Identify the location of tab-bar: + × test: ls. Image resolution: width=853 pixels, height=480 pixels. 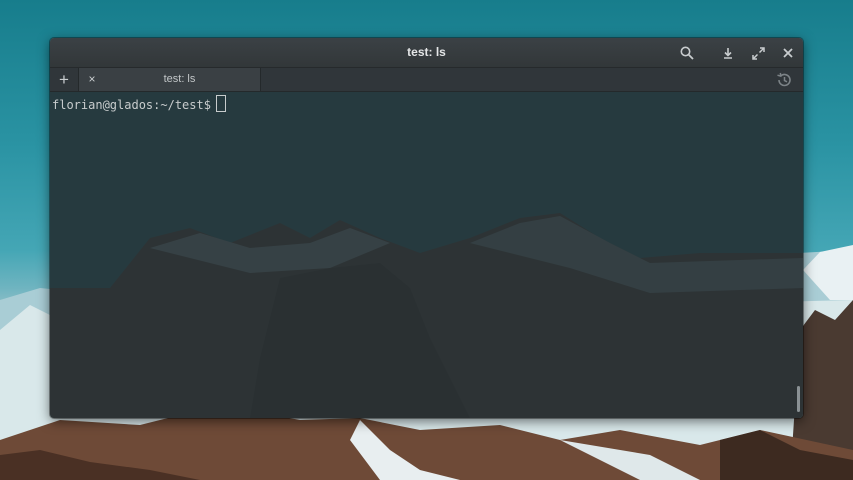
(426, 80).